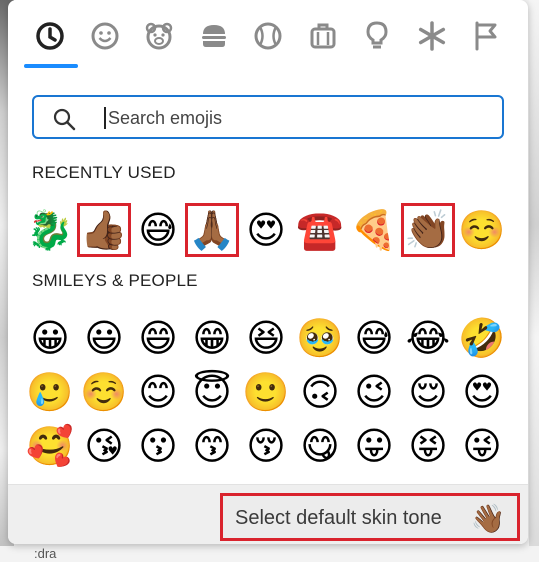 The image size is (539, 562). I want to click on skin-tone-button: Select default skin tone 👋🏾, so click(370, 517).